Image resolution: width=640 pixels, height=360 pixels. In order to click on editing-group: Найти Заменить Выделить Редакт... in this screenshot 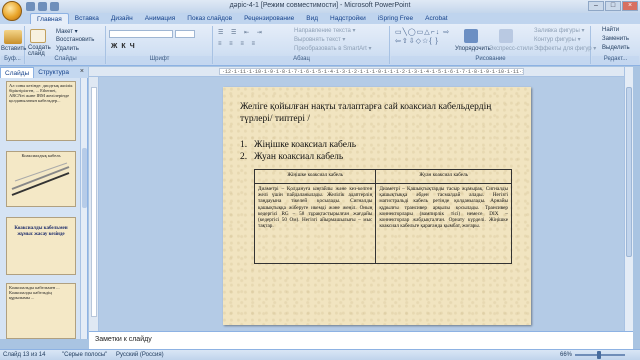, I will do `click(615, 45)`.